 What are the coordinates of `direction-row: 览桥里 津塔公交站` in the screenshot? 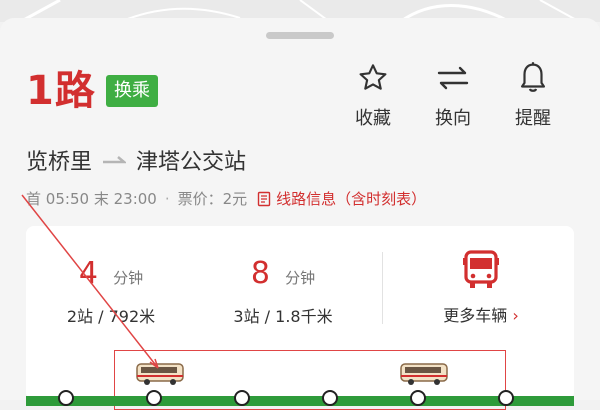 It's located at (136, 160).